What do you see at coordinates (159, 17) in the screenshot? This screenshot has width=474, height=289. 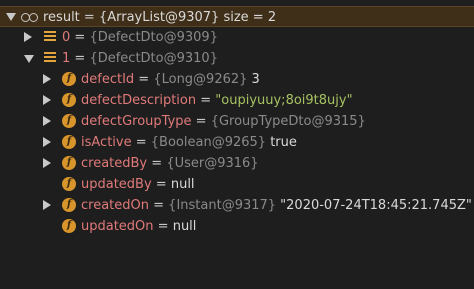 I see `variable-ref: {ArrayList@9307}` at bounding box center [159, 17].